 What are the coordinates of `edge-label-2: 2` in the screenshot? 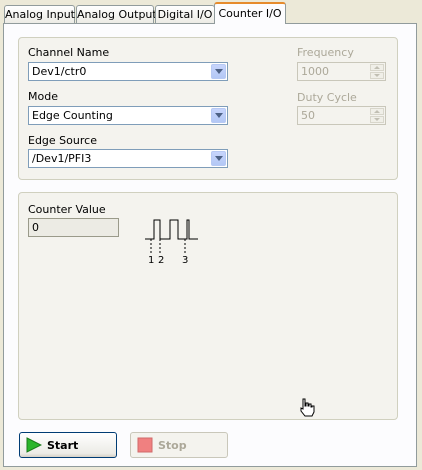 It's located at (161, 260).